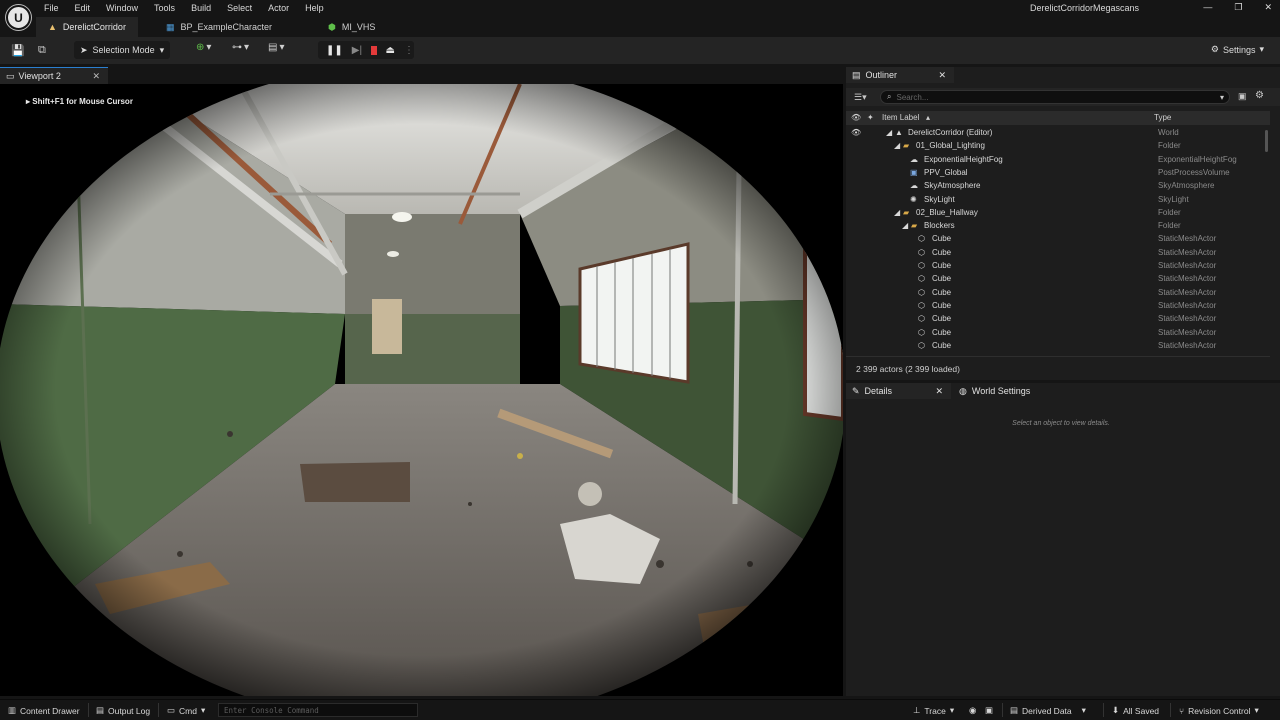 This screenshot has height=720, width=1280. Describe the element at coordinates (860, 97) in the screenshot. I see `filter-icon: ☰▾` at that location.